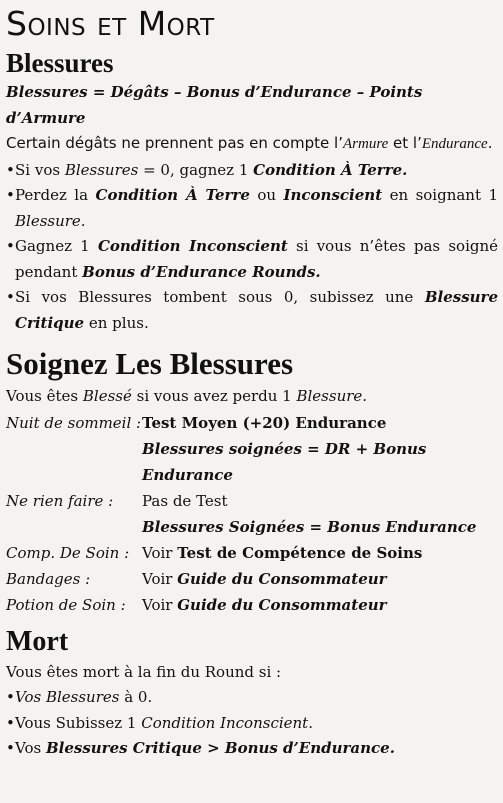  Describe the element at coordinates (266, 195) in the screenshot. I see `text: ou` at that location.